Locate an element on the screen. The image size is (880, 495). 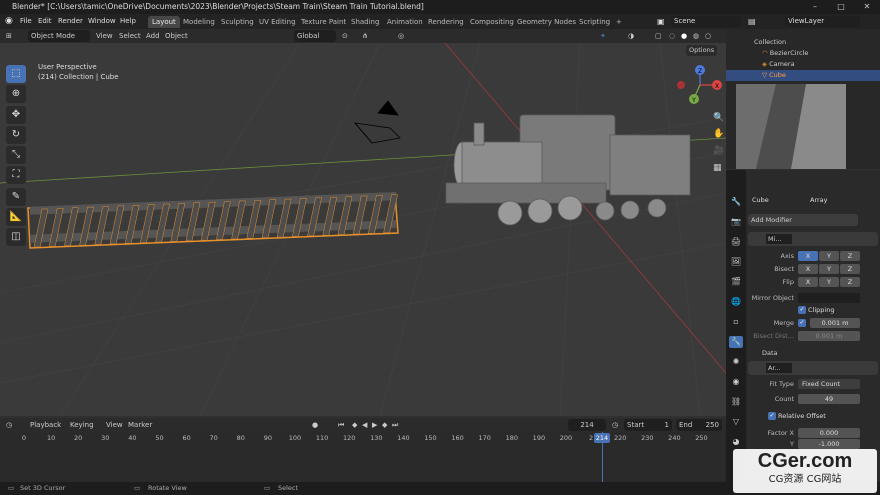
playhead-label: 214 is located at coordinates (602, 438).